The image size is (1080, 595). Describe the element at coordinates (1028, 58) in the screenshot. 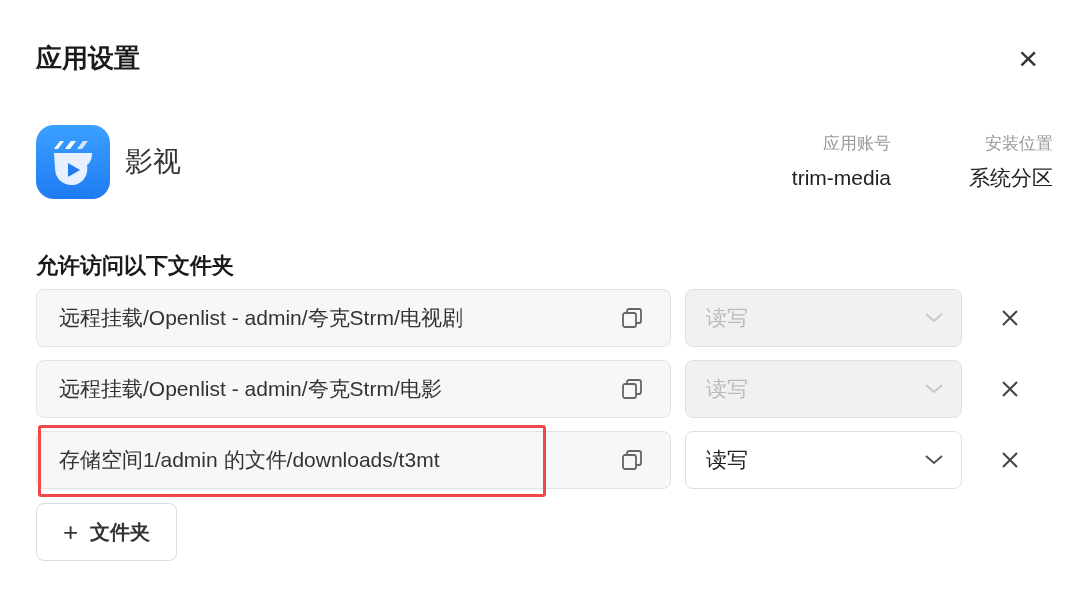

I see `close-button: ×` at that location.